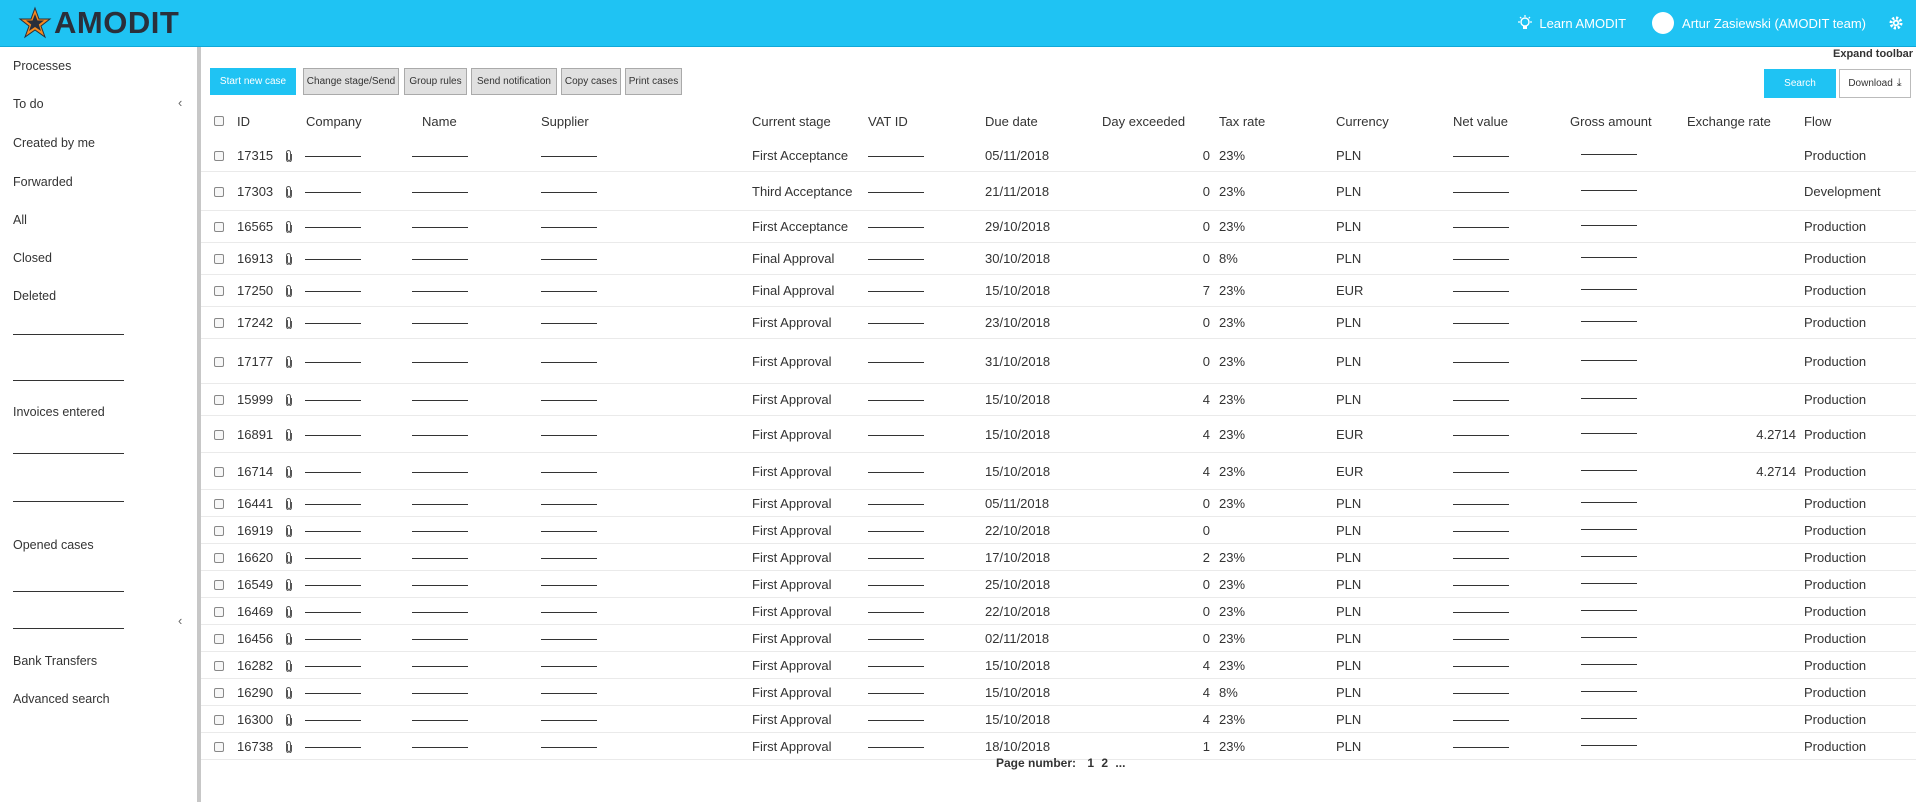 The image size is (1916, 802). Describe the element at coordinates (1242, 121) in the screenshot. I see `column-header-tax-rate: Tax rate` at that location.